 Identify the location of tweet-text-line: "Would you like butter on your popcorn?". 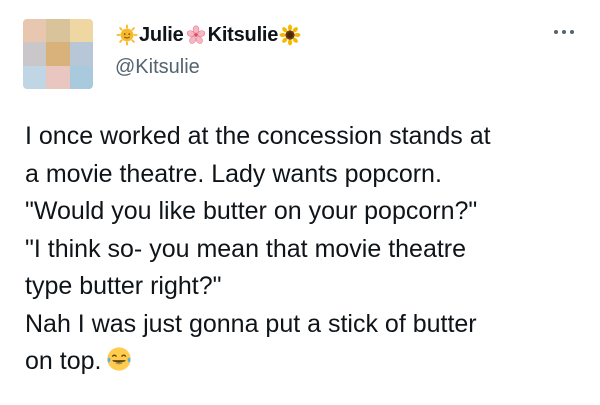
(251, 211).